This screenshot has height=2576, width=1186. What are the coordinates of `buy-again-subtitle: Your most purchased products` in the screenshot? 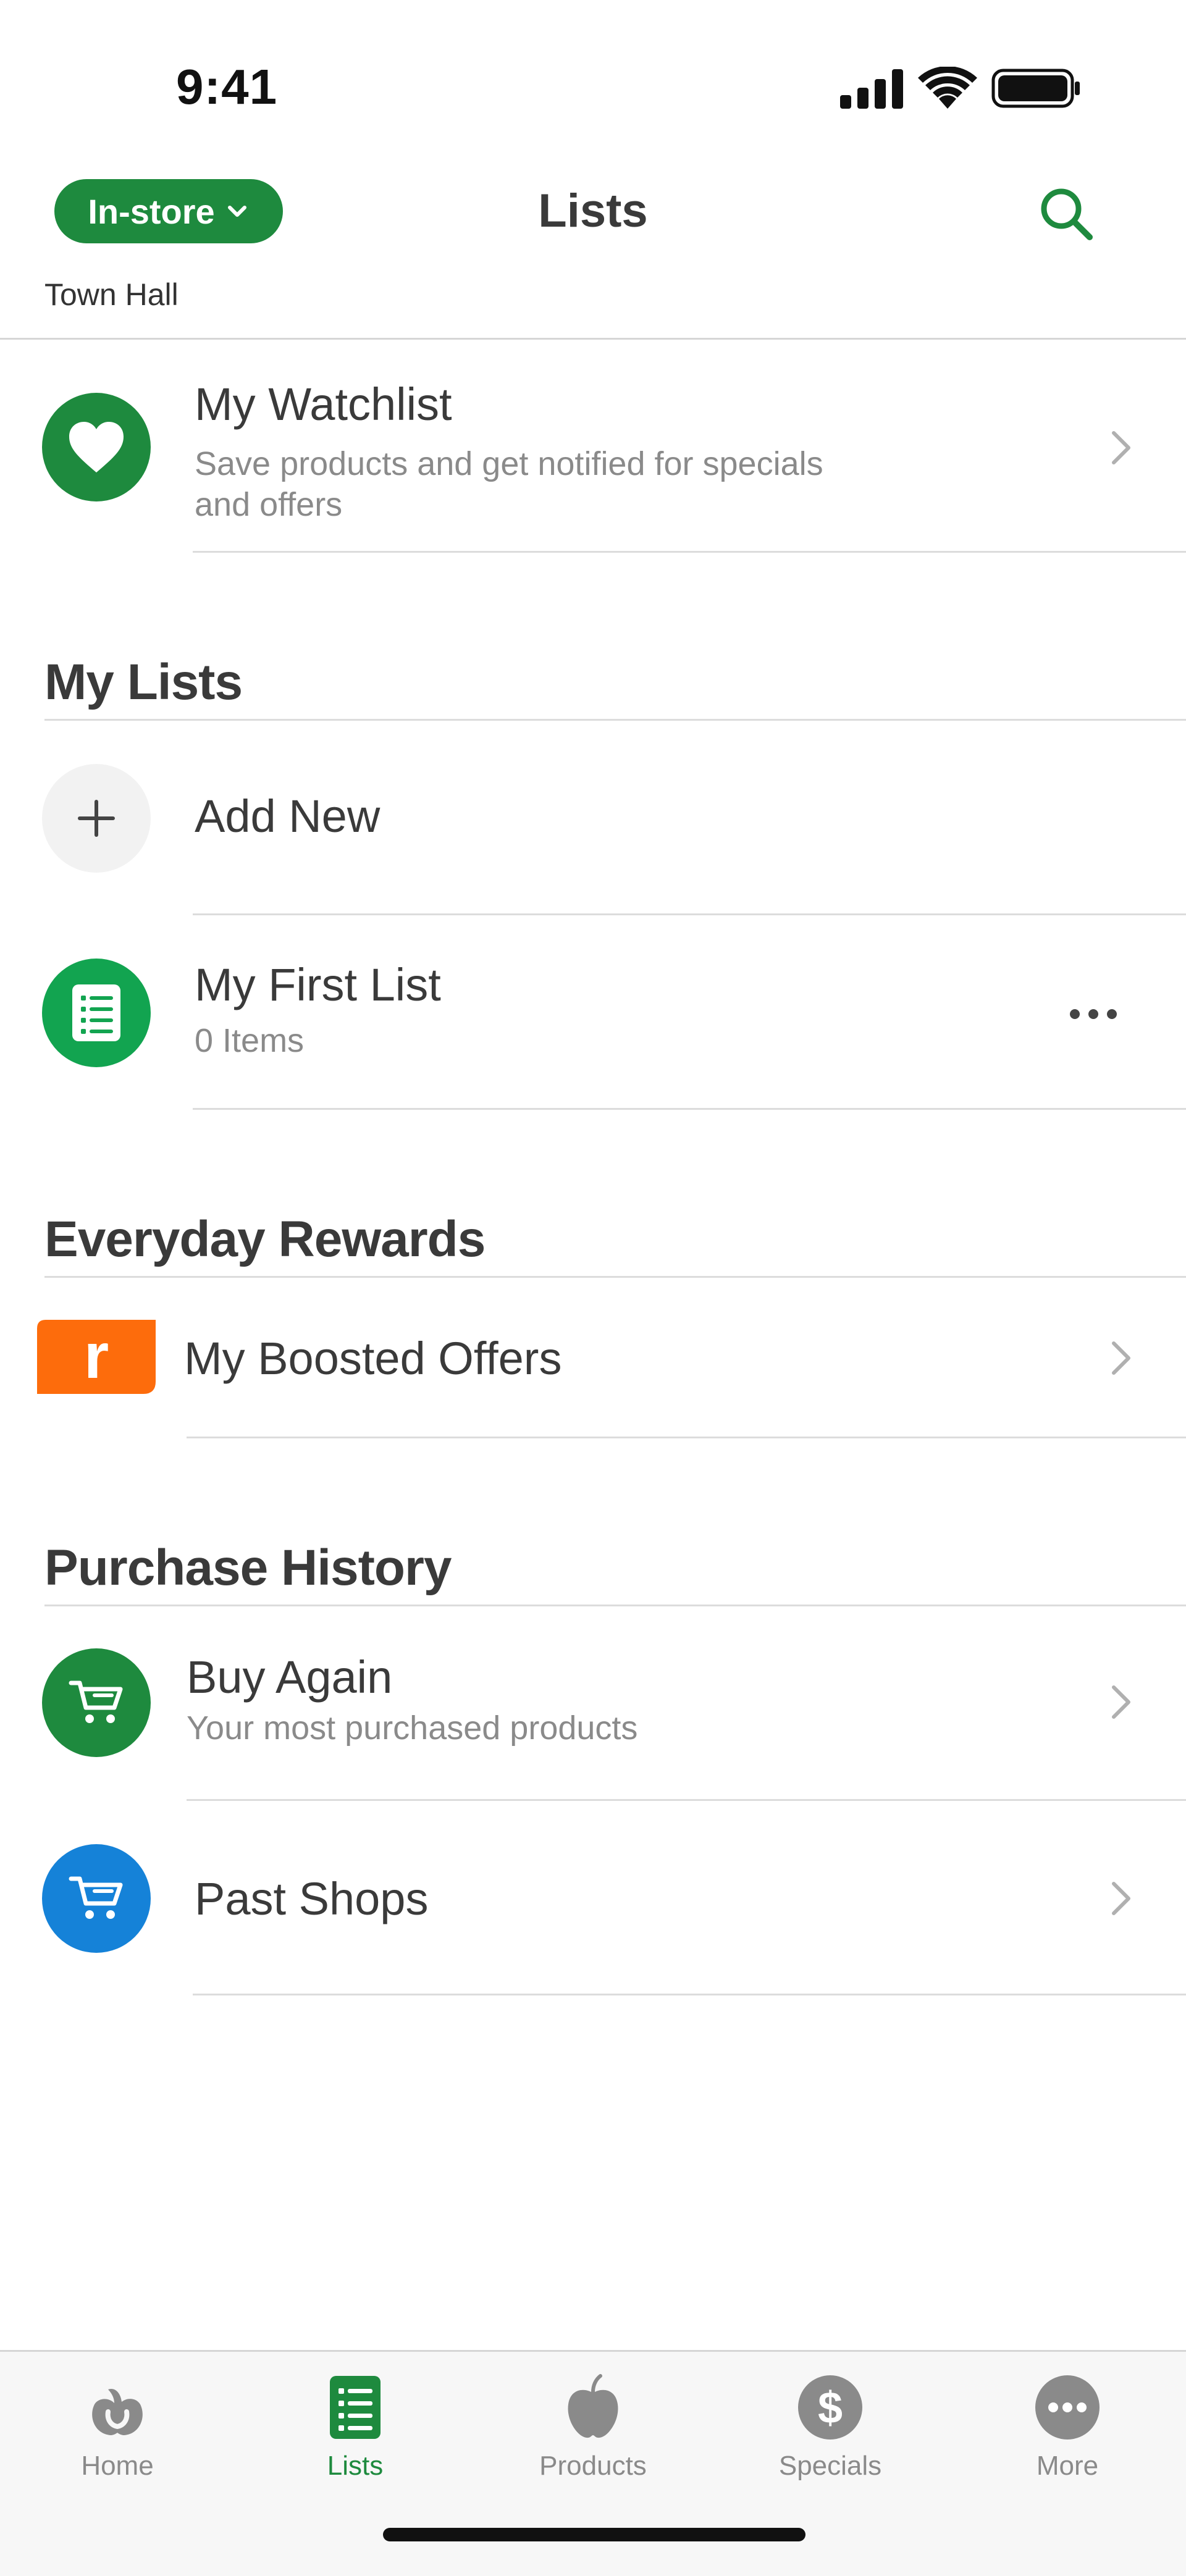 It's located at (412, 1728).